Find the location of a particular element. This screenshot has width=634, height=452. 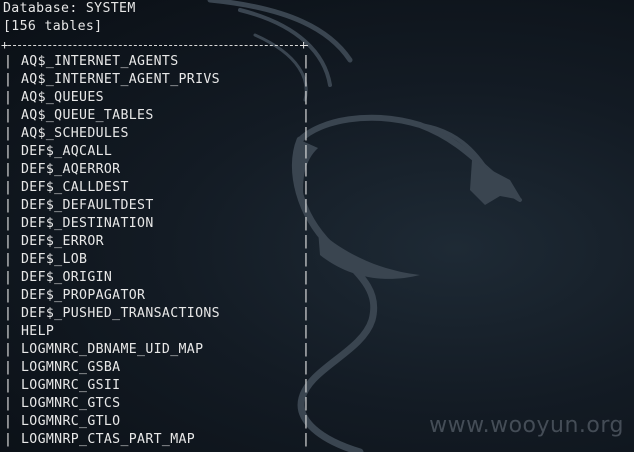

table-cell: DEF$_DESTINATION is located at coordinates (87, 223).